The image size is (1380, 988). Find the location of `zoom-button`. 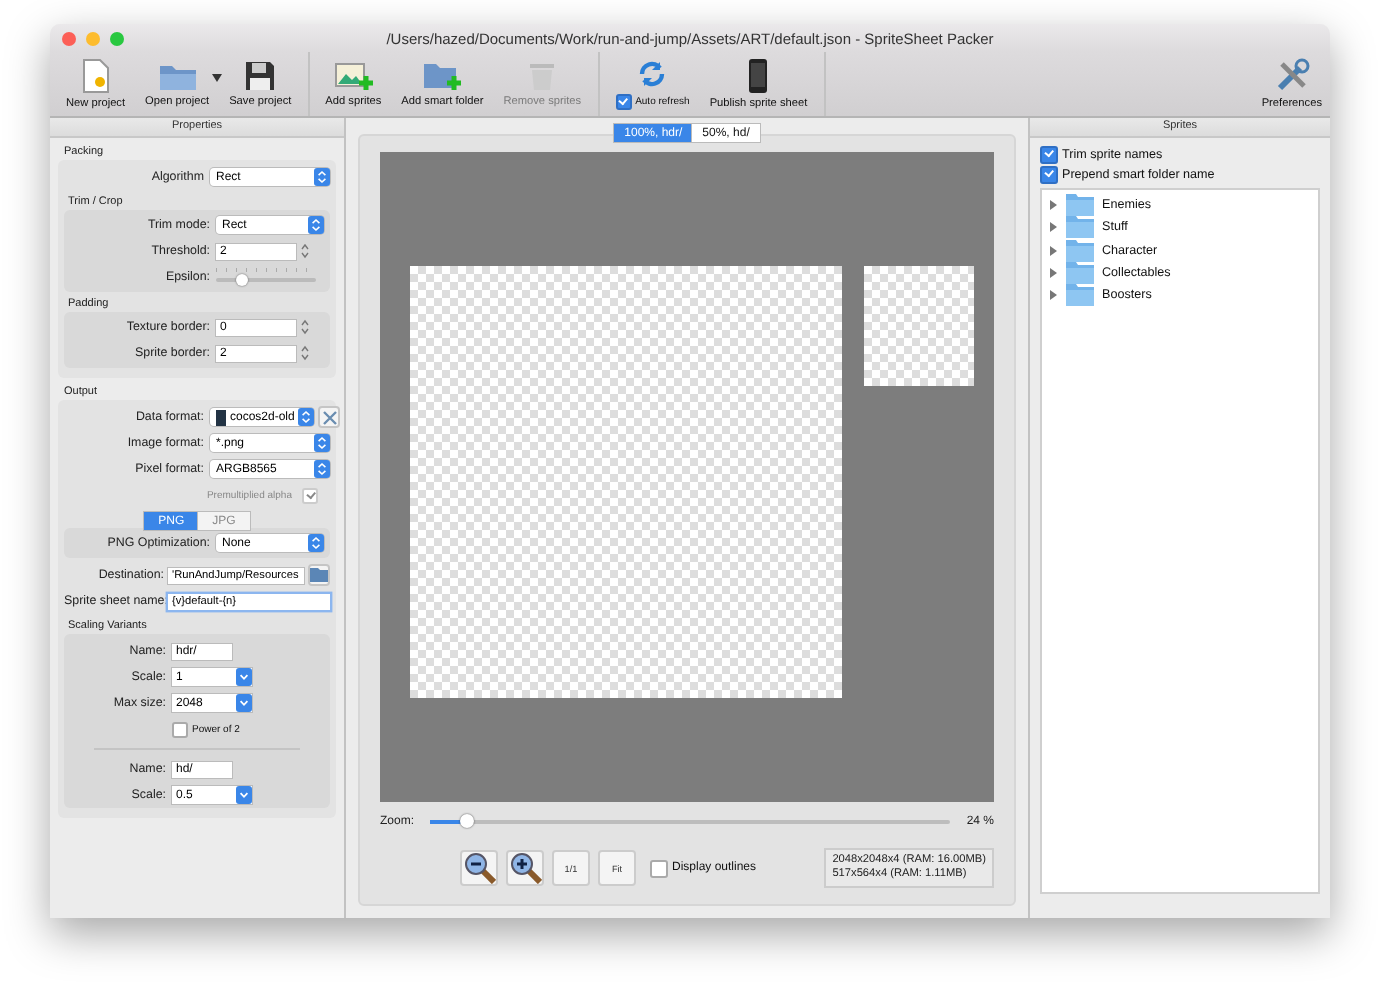

zoom-button is located at coordinates (117, 38).